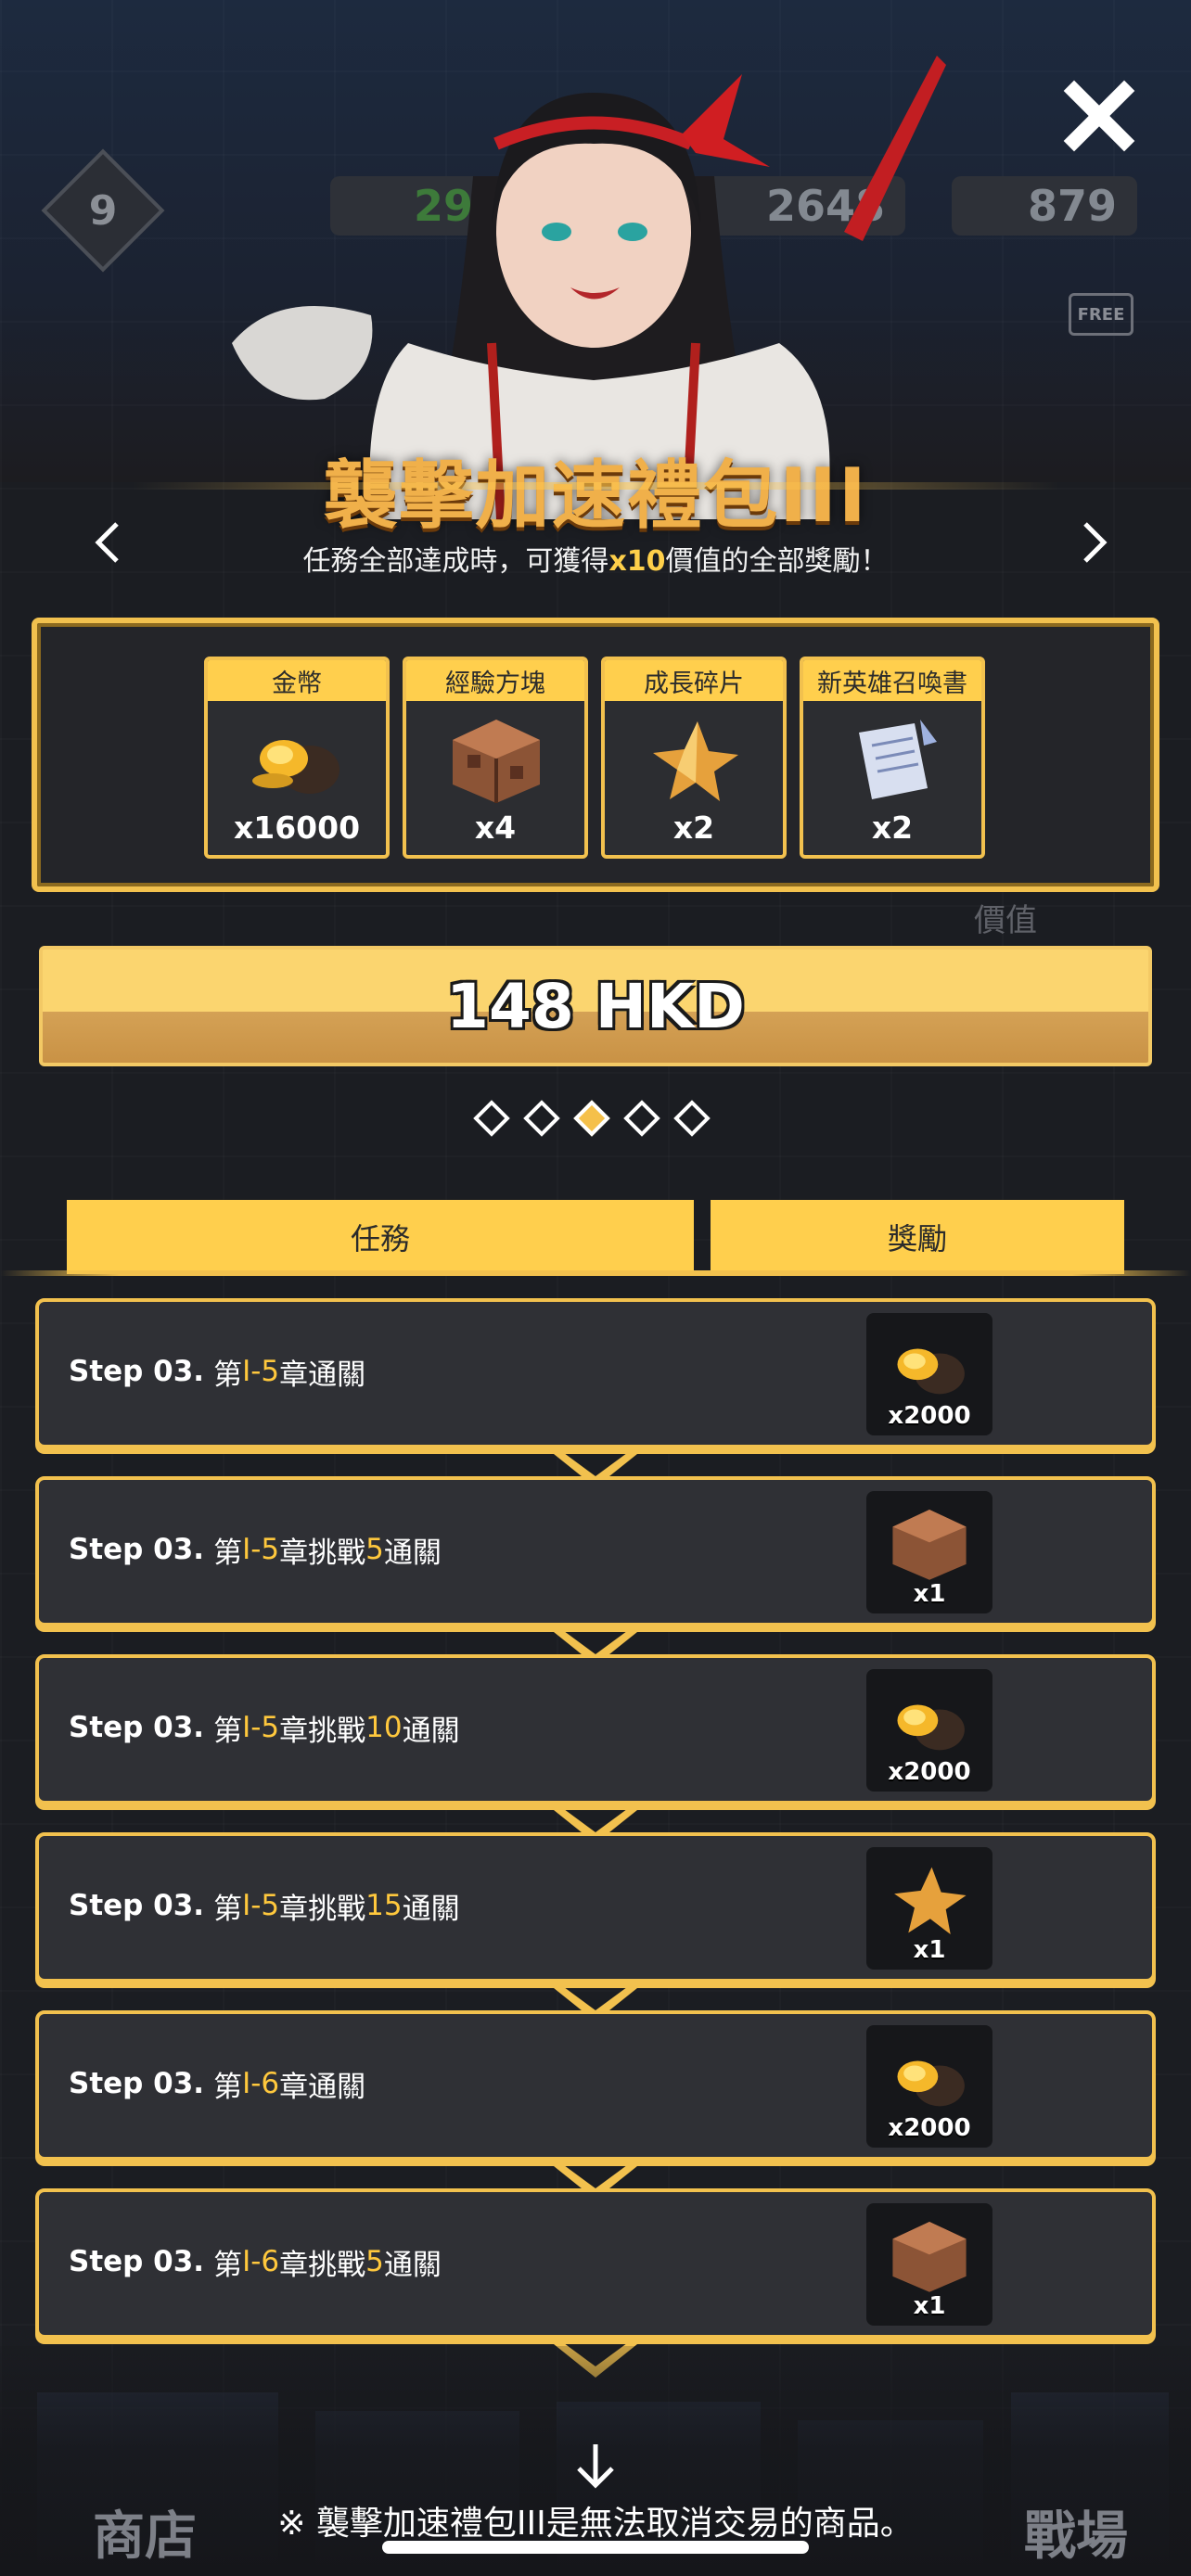 The width and height of the screenshot is (1191, 2576). What do you see at coordinates (595, 486) in the screenshot?
I see `title-glow` at bounding box center [595, 486].